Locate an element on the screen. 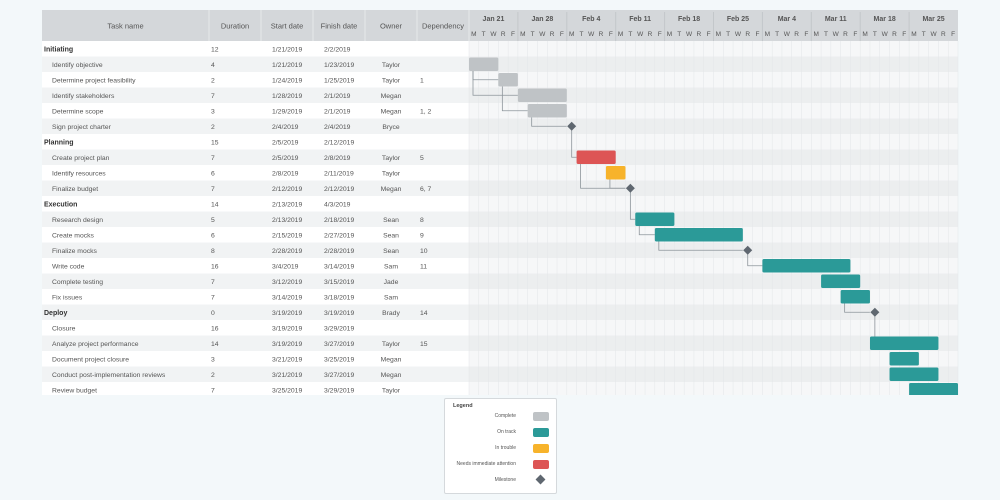 This screenshot has width=1000, height=500. cell-name: Analyze project performance is located at coordinates (95, 344).